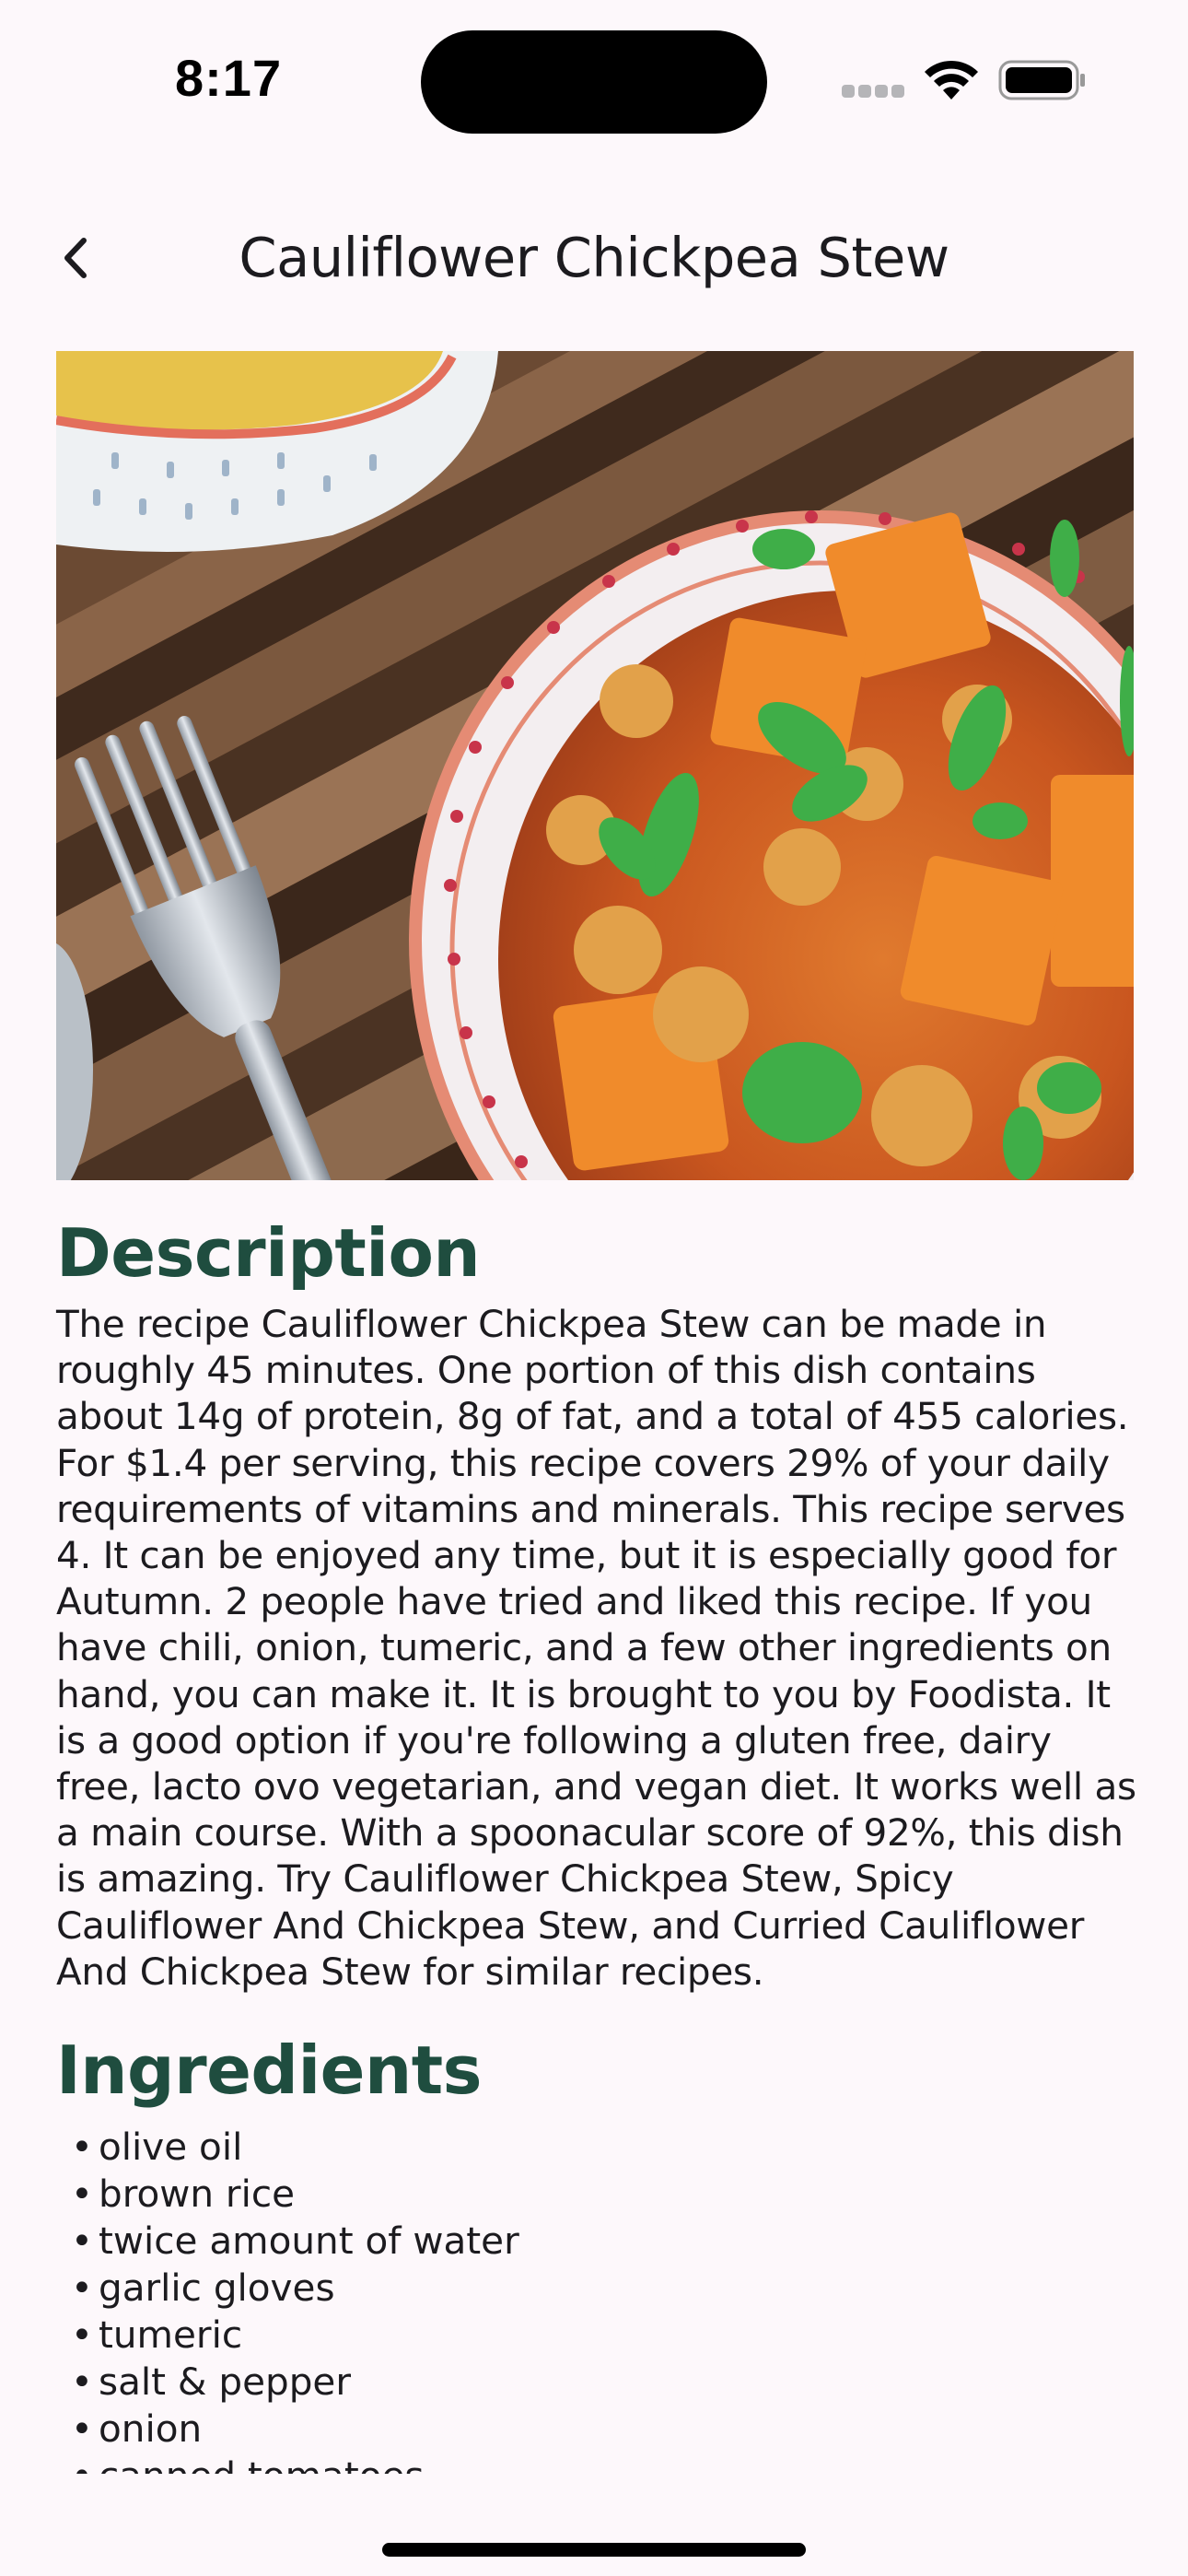  I want to click on ingredient-label: garlic gloves, so click(217, 2288).